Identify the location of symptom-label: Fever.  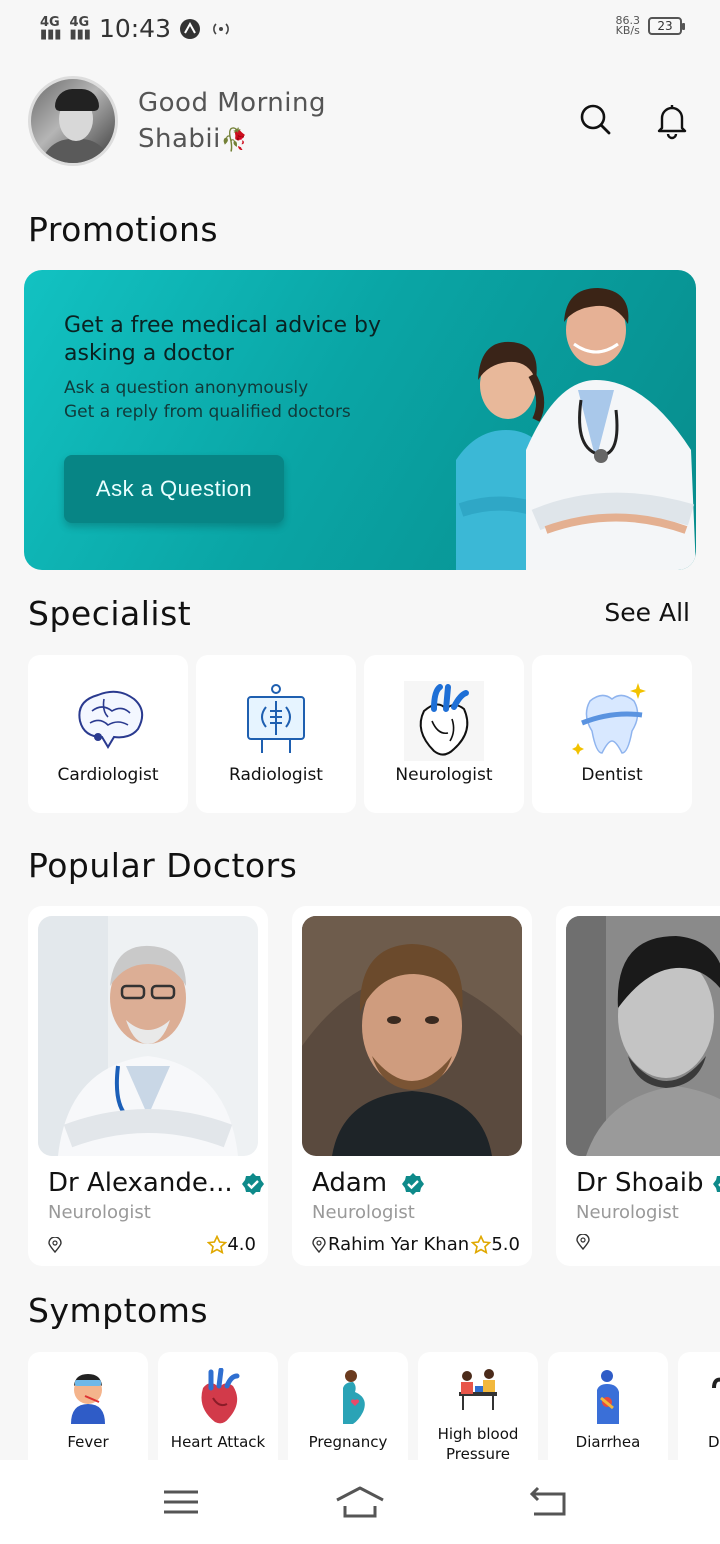
(88, 1442).